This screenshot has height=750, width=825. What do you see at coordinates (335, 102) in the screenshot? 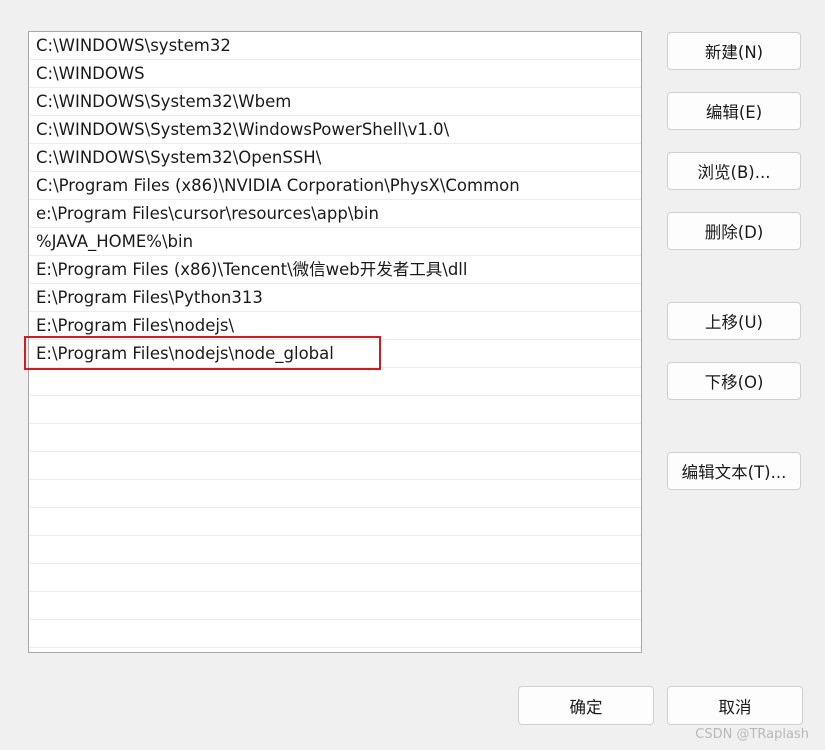
I see `list-item: C:\WINDOWS\System32\Wbem` at bounding box center [335, 102].